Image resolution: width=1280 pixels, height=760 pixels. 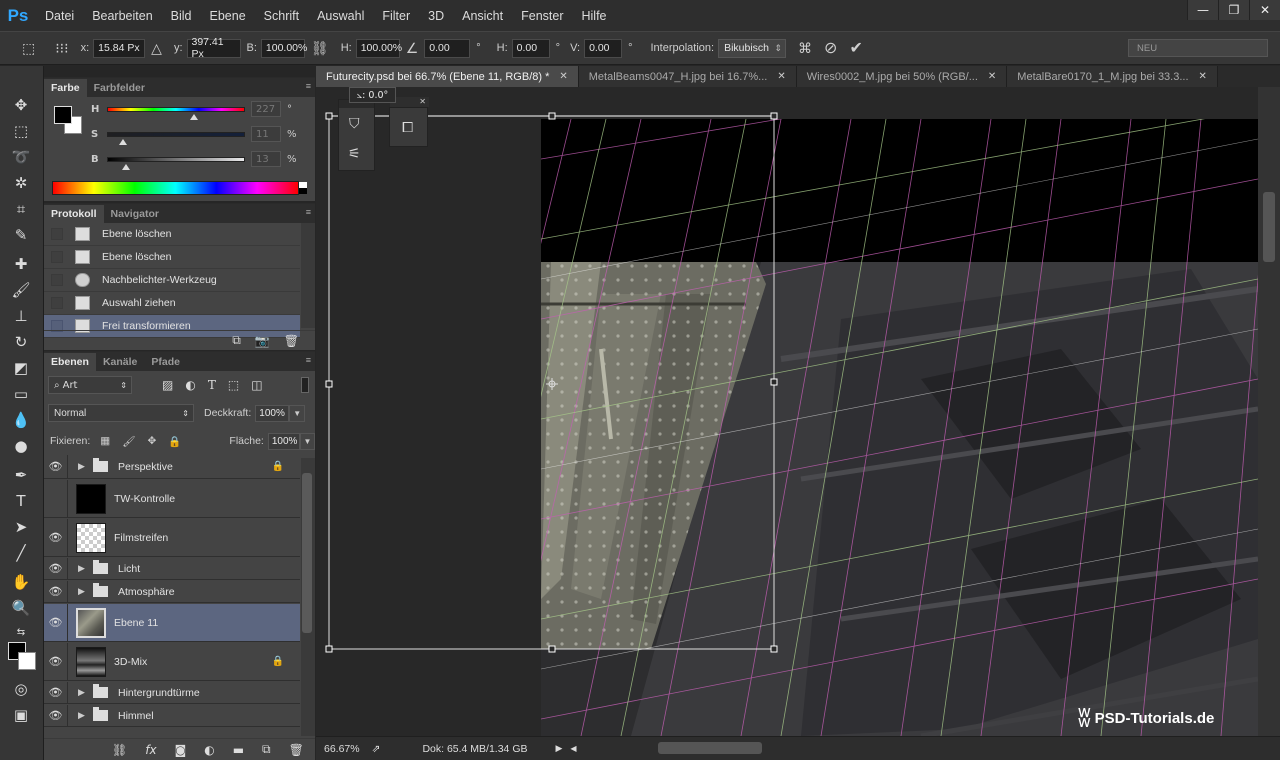 What do you see at coordinates (90, 385) in the screenshot?
I see `layer-filter-select: ⌕ Art ⇕` at bounding box center [90, 385].